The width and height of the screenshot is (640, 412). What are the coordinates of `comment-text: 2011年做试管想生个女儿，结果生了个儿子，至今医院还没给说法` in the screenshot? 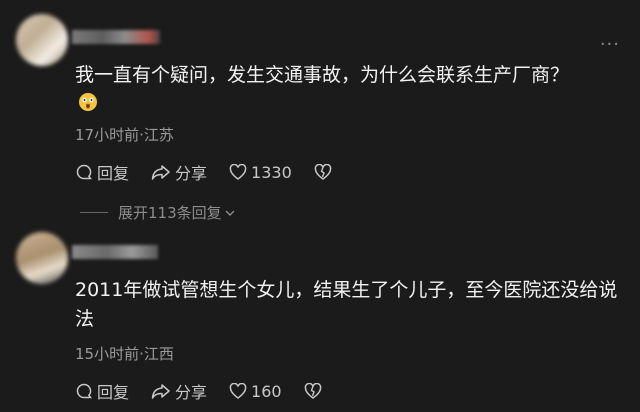 It's located at (346, 304).